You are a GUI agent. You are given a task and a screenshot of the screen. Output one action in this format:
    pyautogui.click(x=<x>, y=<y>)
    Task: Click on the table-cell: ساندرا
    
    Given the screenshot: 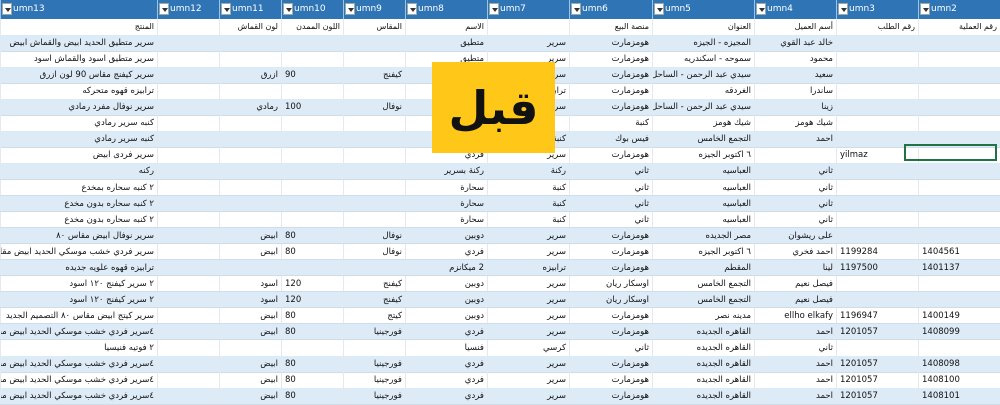 What is the action you would take?
    pyautogui.click(x=795, y=91)
    